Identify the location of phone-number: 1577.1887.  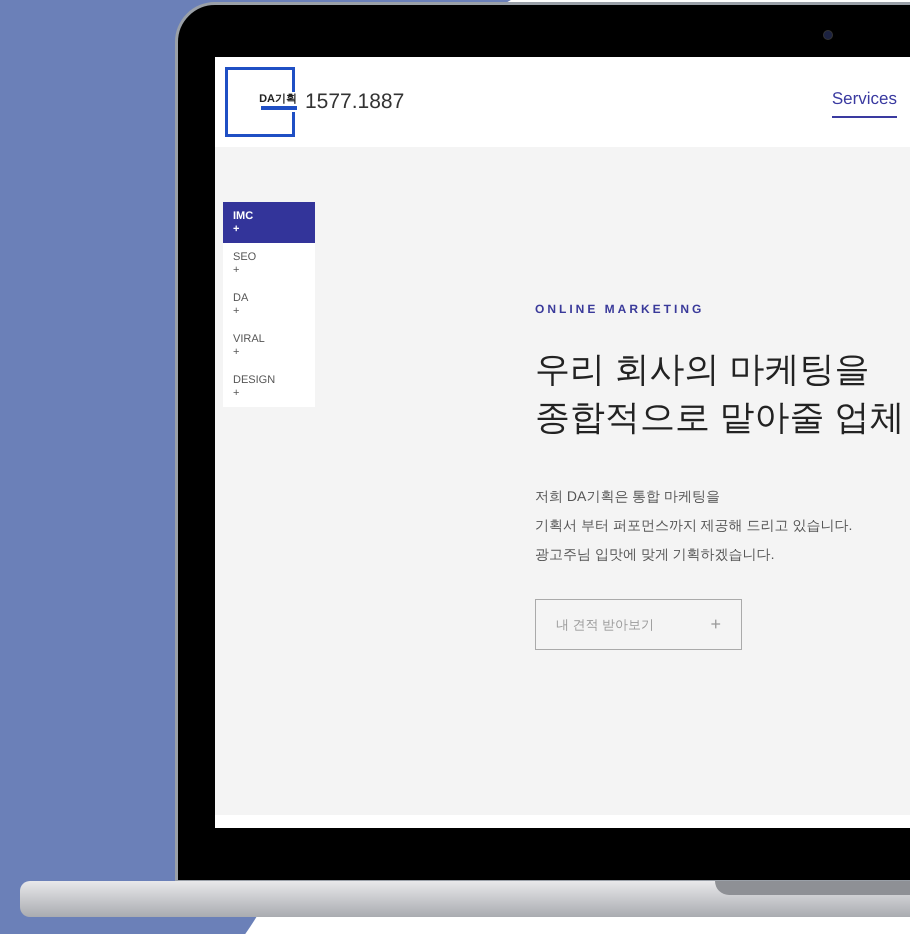
(354, 102).